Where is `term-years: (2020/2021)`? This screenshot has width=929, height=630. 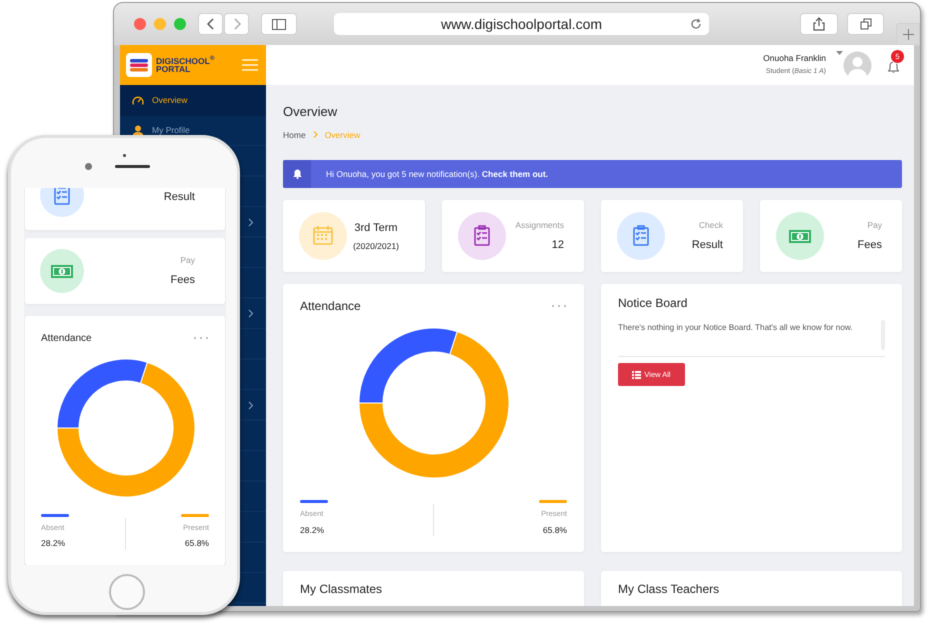
term-years: (2020/2021) is located at coordinates (376, 246).